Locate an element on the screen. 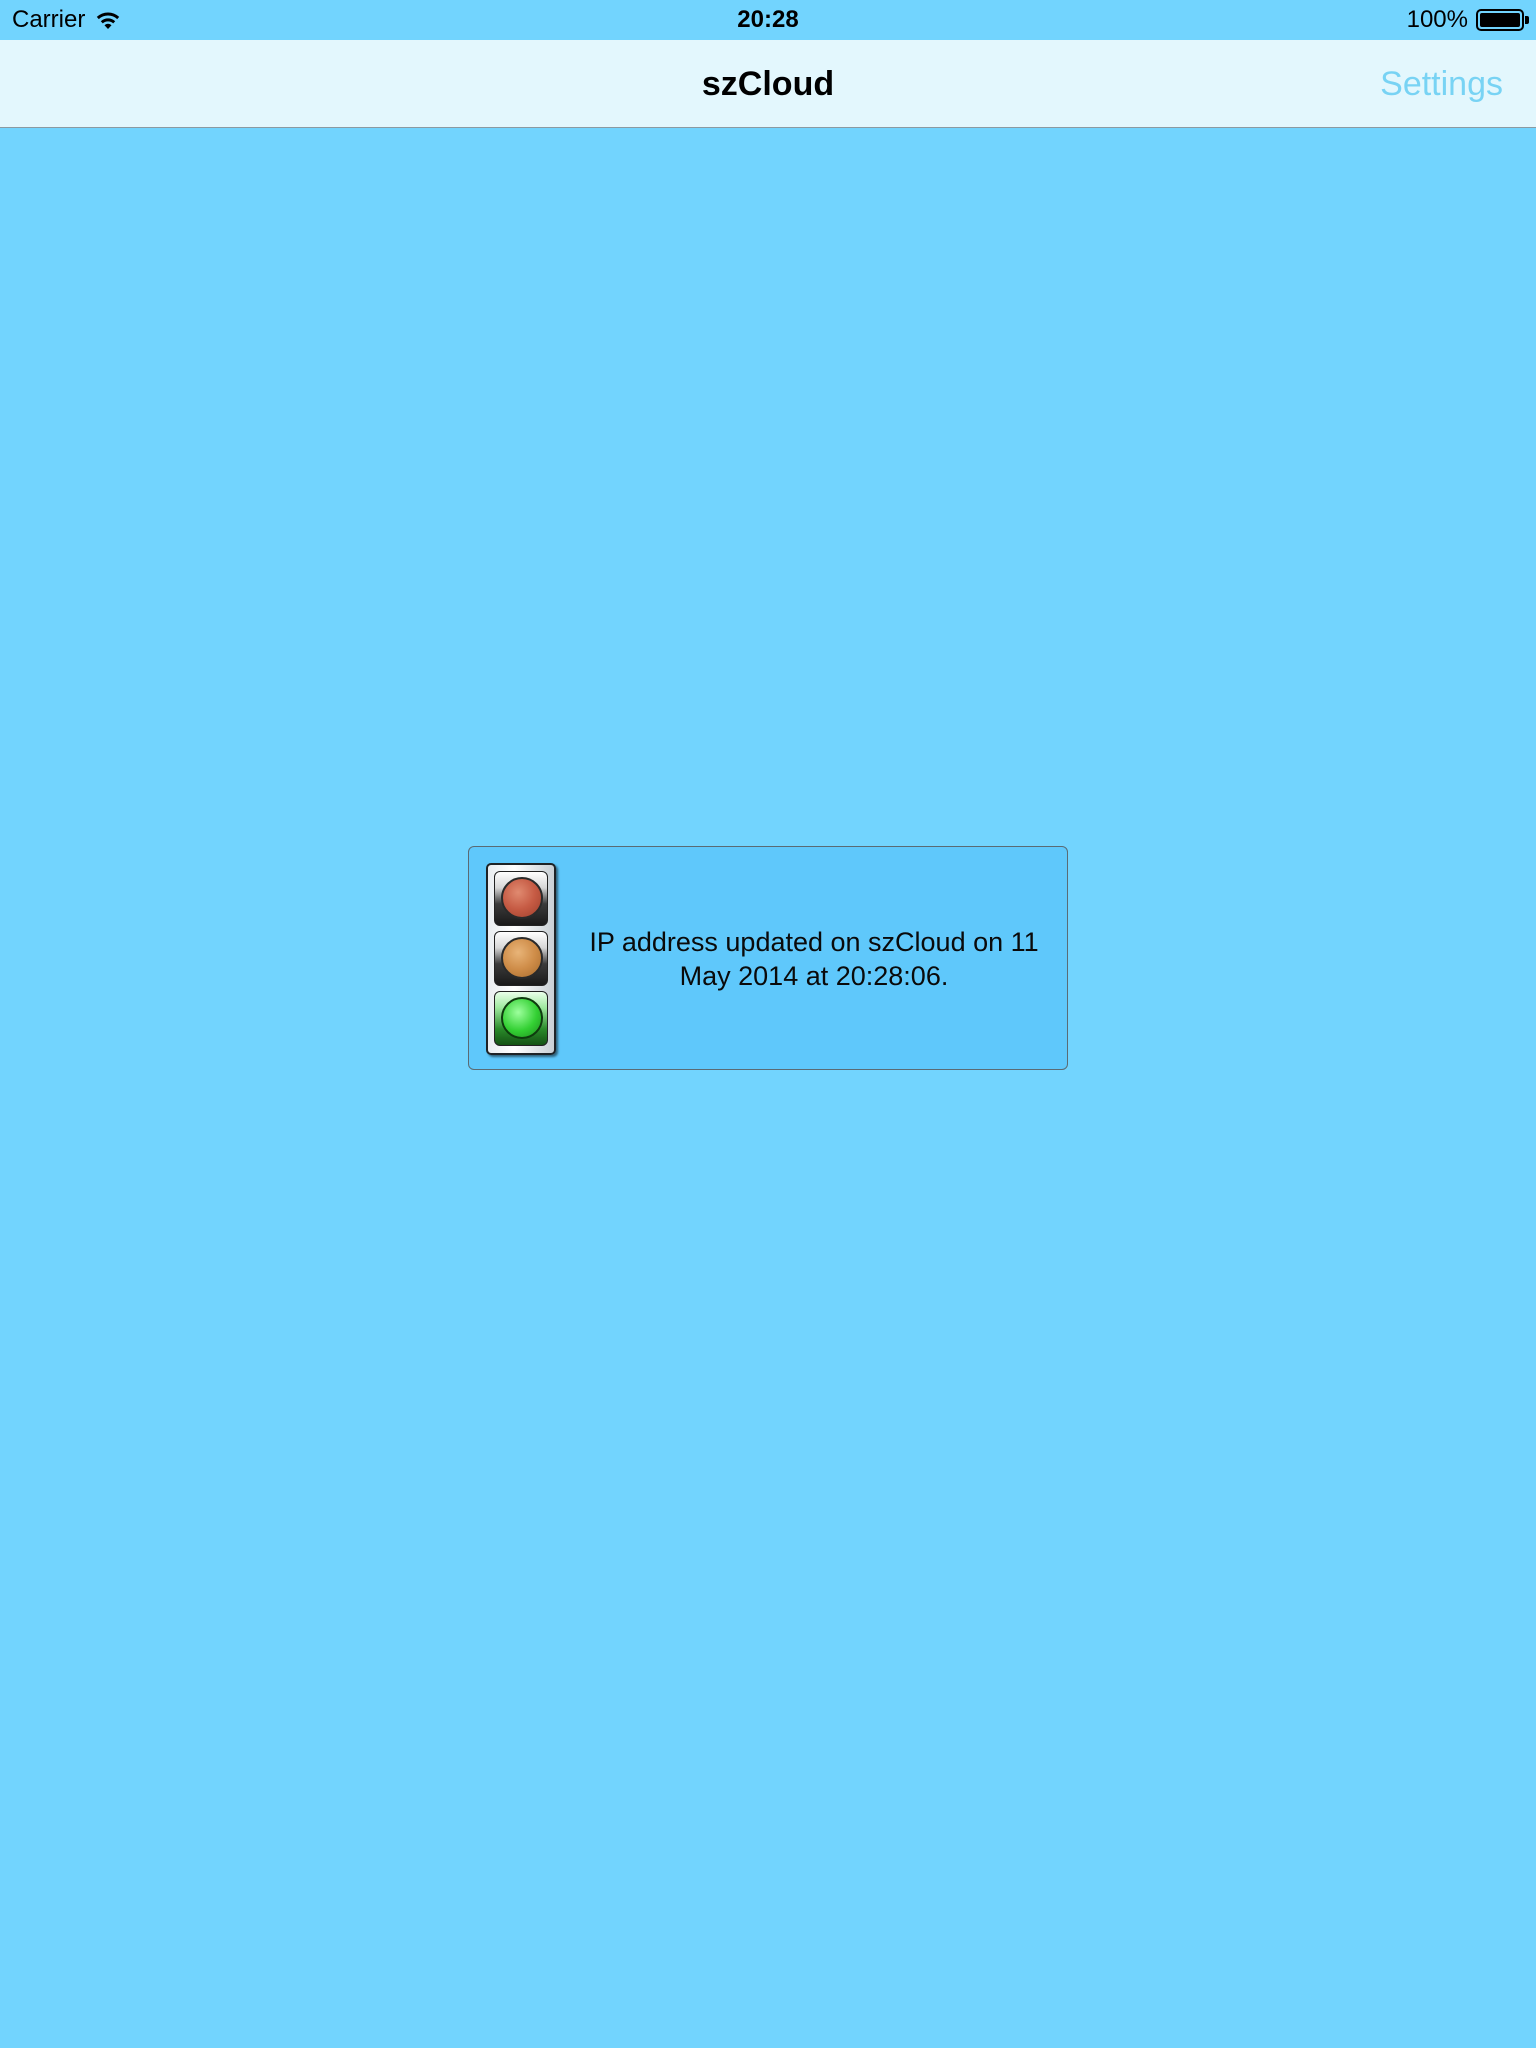 This screenshot has height=2048, width=1536. status-bar: Carrier 20:28 100% is located at coordinates (768, 20).